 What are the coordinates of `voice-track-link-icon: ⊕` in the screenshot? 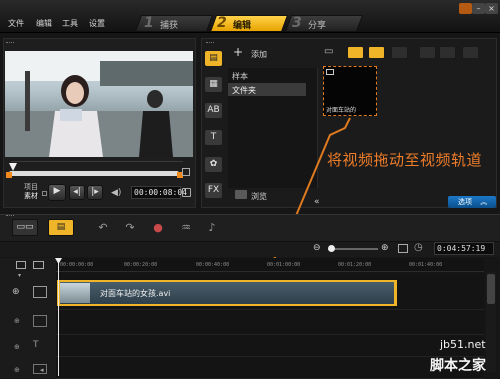 It's located at (17, 370).